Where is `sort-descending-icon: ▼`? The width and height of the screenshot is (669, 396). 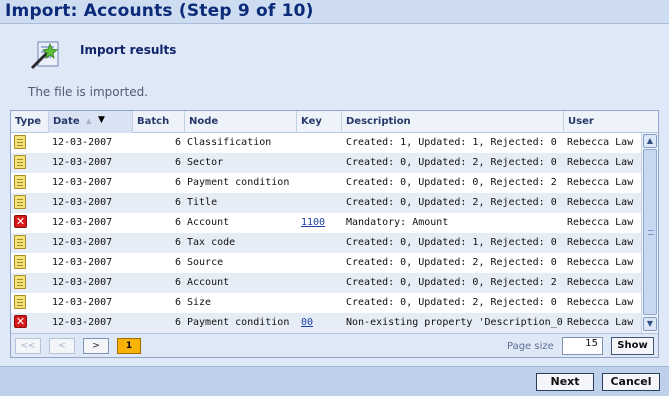 sort-descending-icon: ▼ is located at coordinates (101, 120).